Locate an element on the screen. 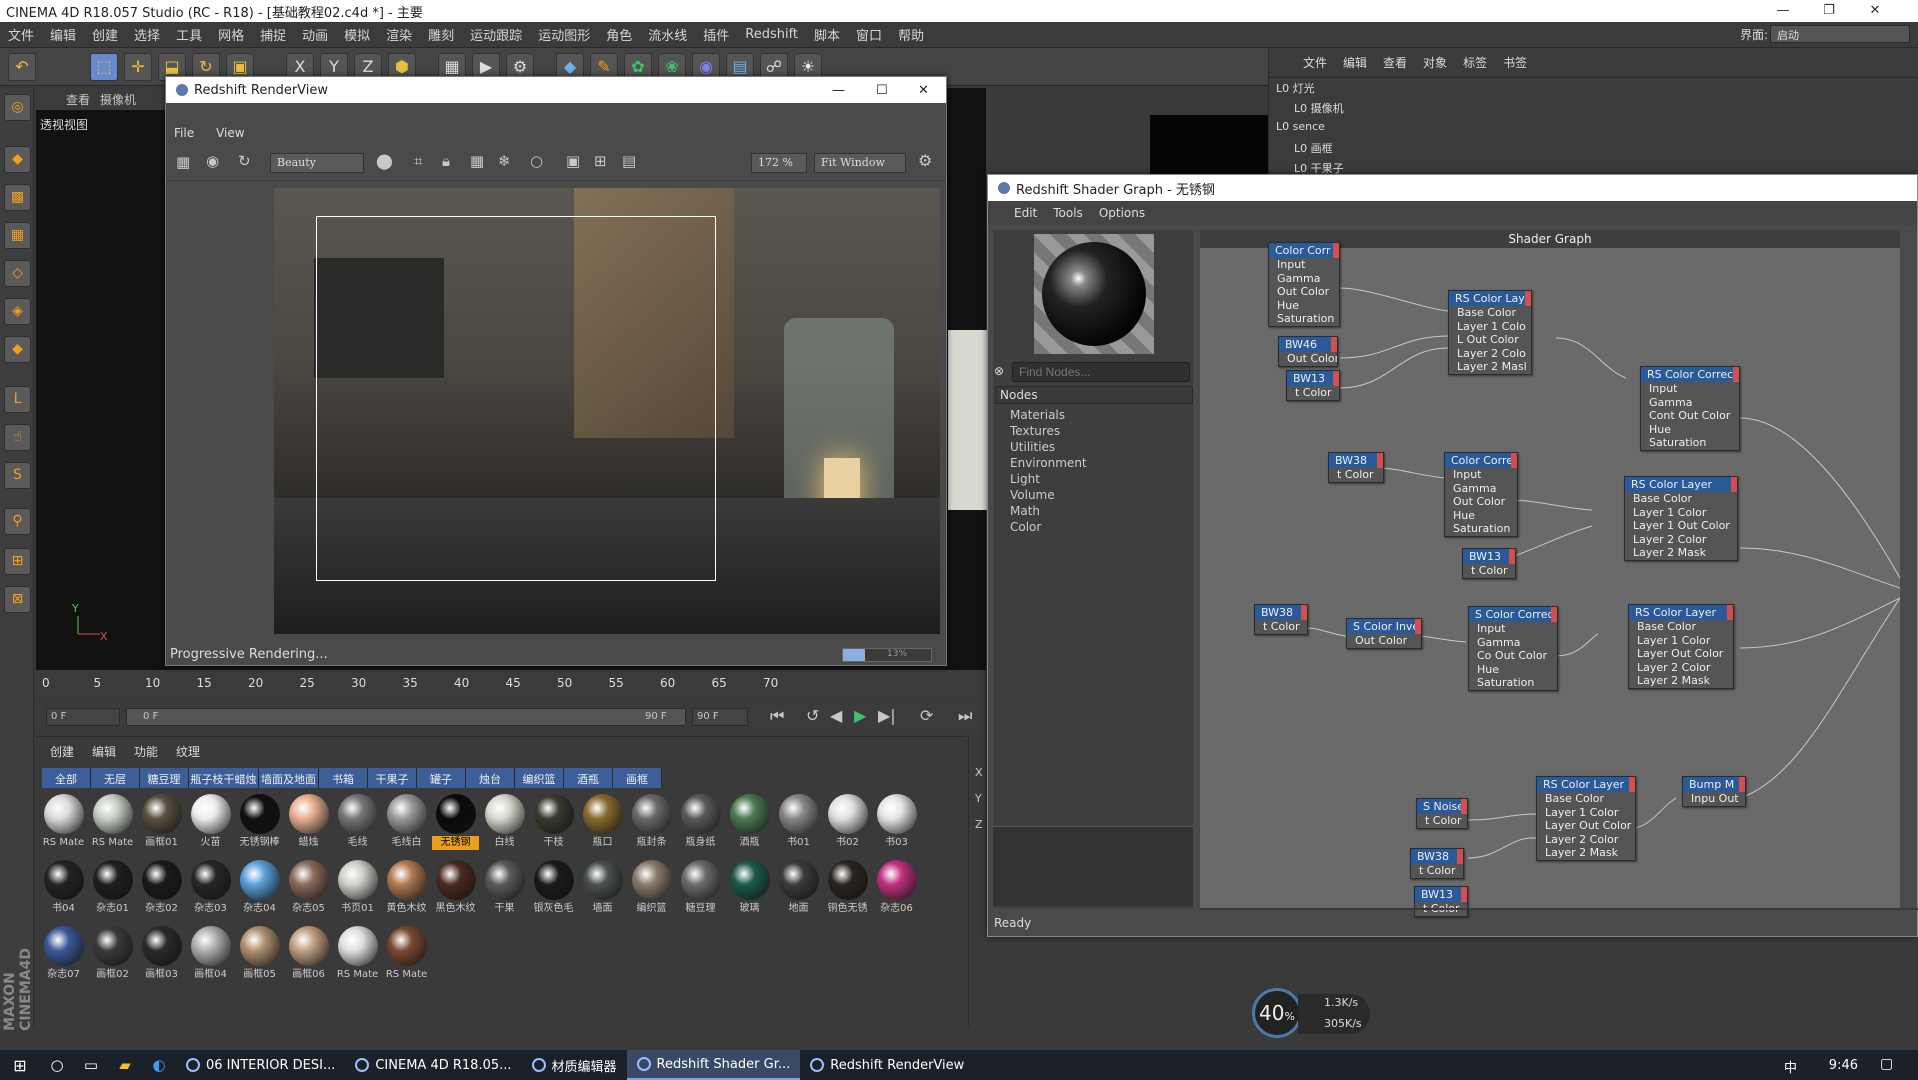 The width and height of the screenshot is (1918, 1080). menu-item-14: 流水线 is located at coordinates (667, 34).